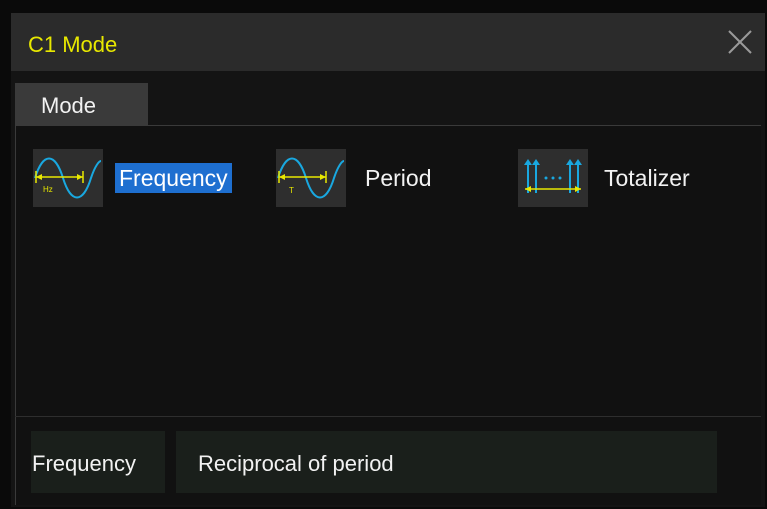 The width and height of the screenshot is (767, 509). Describe the element at coordinates (291, 190) in the screenshot. I see `svg-text: T` at that location.